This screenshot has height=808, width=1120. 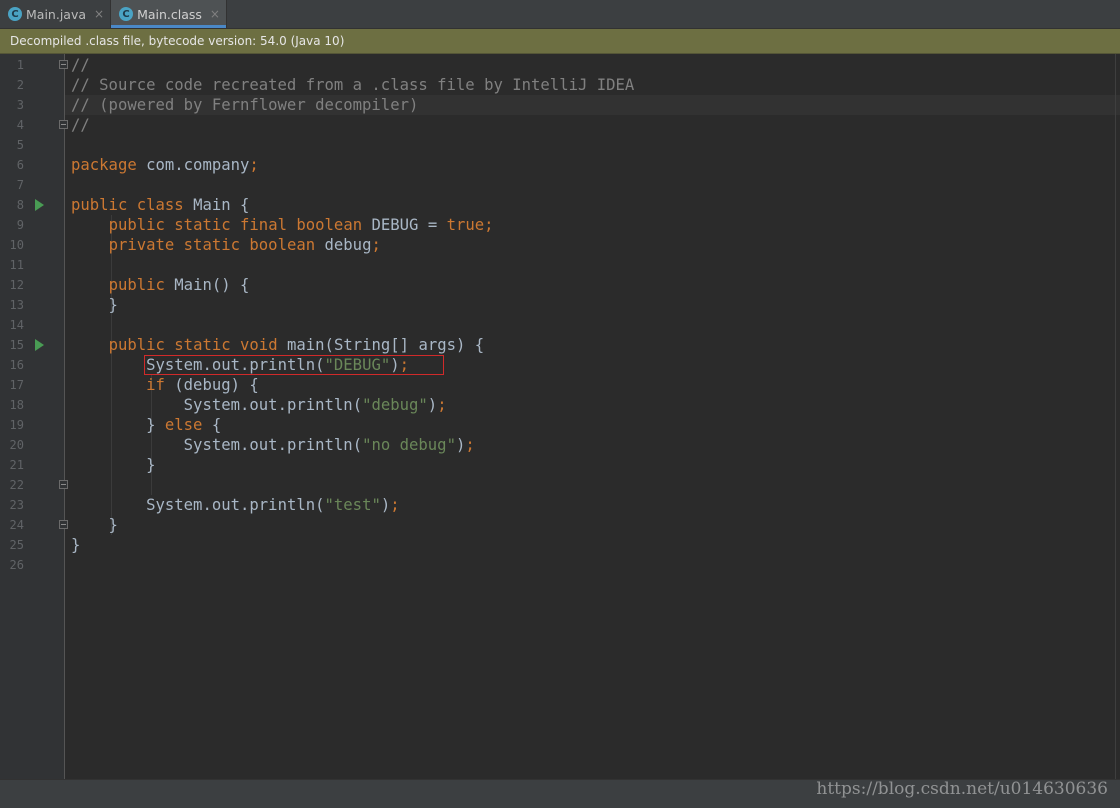 What do you see at coordinates (160, 205) in the screenshot?
I see `code-line: public class Main {` at bounding box center [160, 205].